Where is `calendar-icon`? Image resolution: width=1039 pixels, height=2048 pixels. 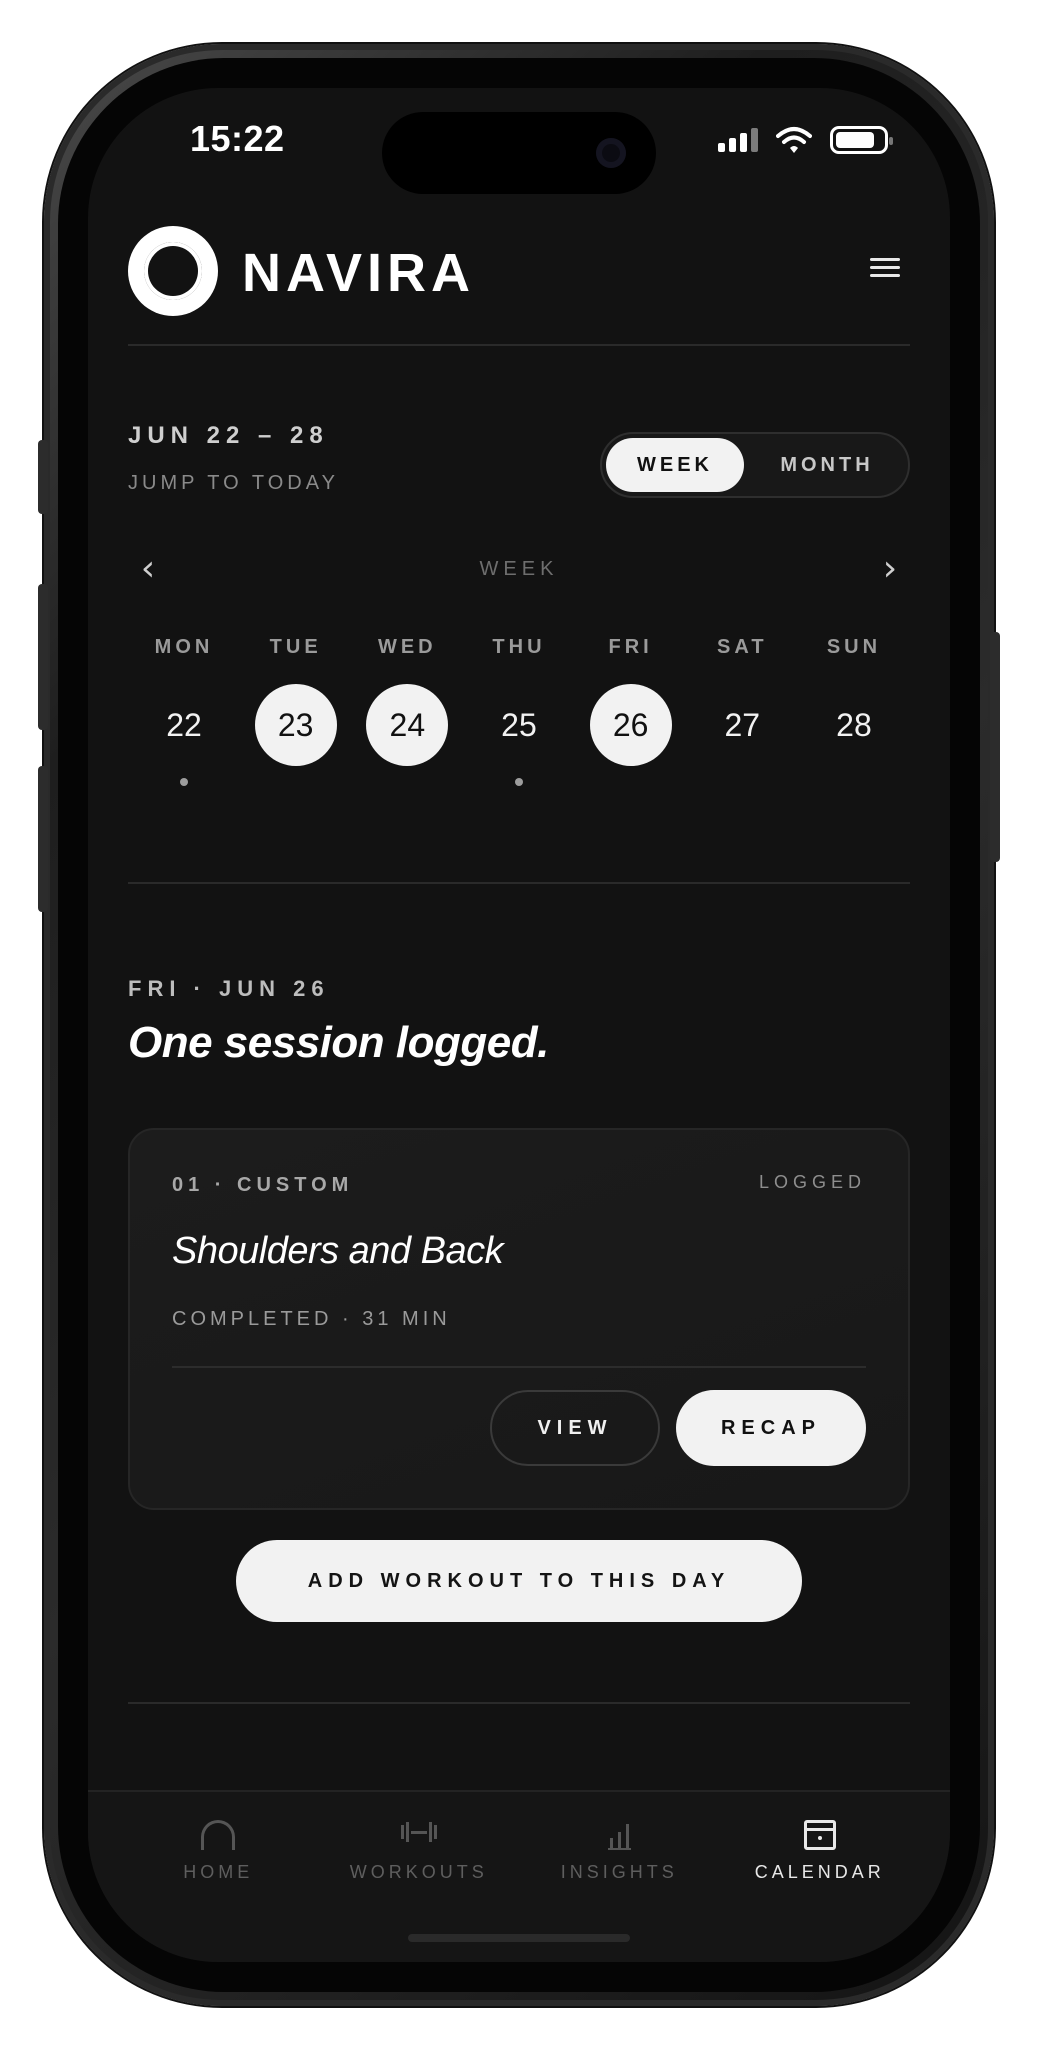 calendar-icon is located at coordinates (819, 1835).